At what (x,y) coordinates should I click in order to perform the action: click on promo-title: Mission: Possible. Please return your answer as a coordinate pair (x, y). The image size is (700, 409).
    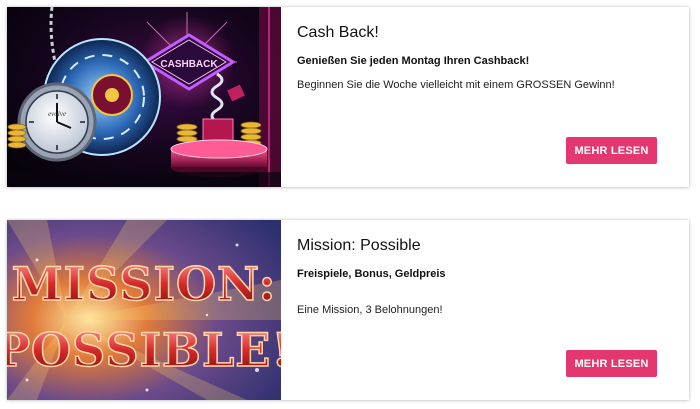
    Looking at the image, I should click on (359, 245).